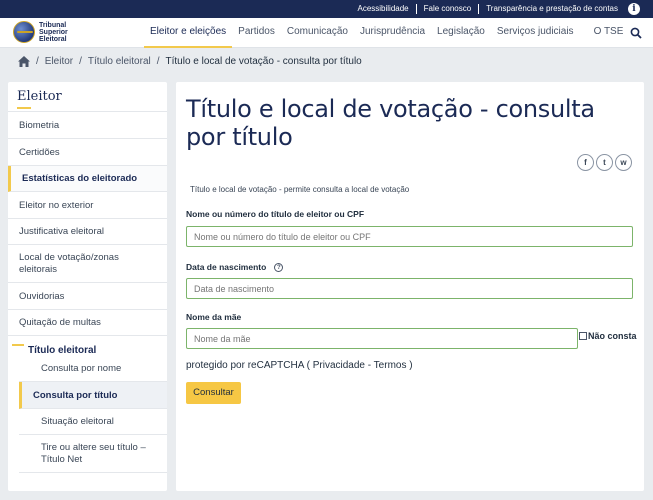 Image resolution: width=653 pixels, height=500 pixels. I want to click on nav-legislacao: Legislação, so click(461, 33).